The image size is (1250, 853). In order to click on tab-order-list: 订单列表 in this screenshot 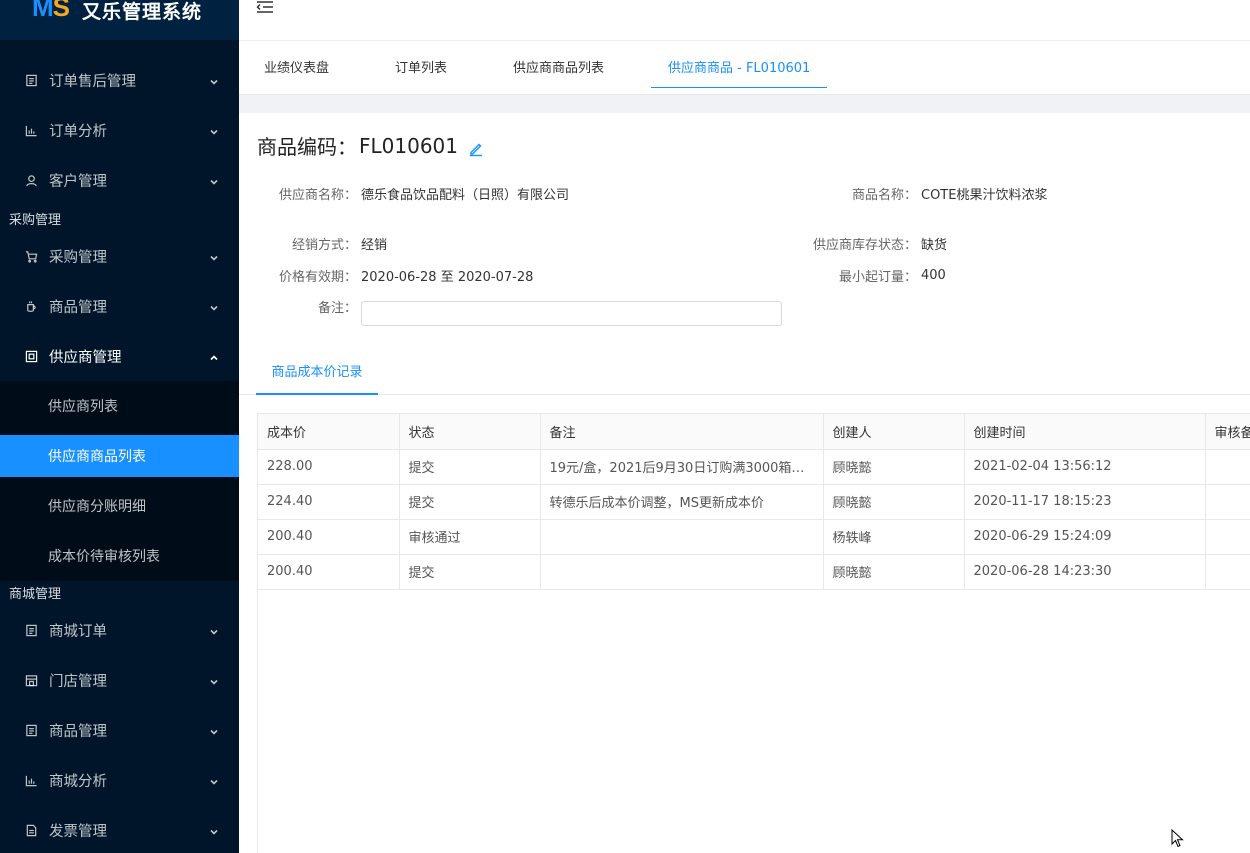, I will do `click(421, 64)`.